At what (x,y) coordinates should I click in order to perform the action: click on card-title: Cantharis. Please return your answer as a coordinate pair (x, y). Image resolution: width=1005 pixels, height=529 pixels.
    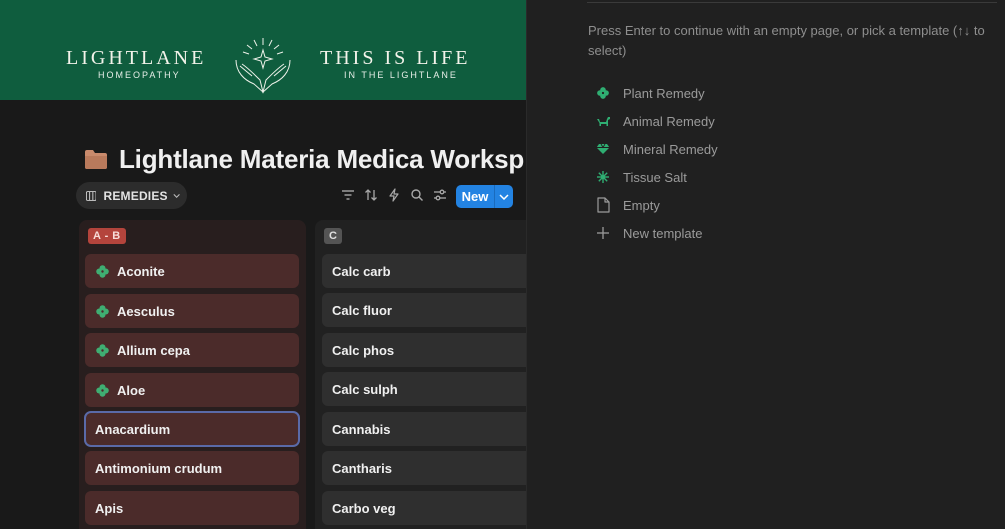
    Looking at the image, I should click on (362, 468).